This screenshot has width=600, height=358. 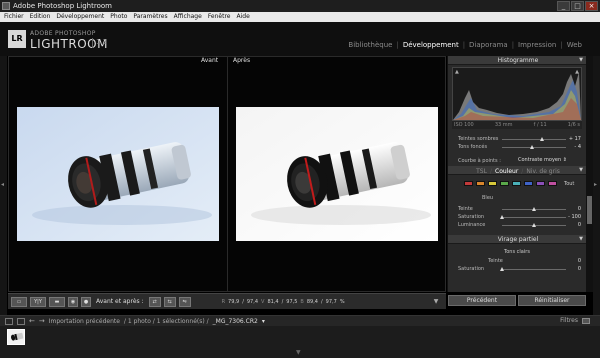 I want to click on after-photo, so click(x=337, y=174).